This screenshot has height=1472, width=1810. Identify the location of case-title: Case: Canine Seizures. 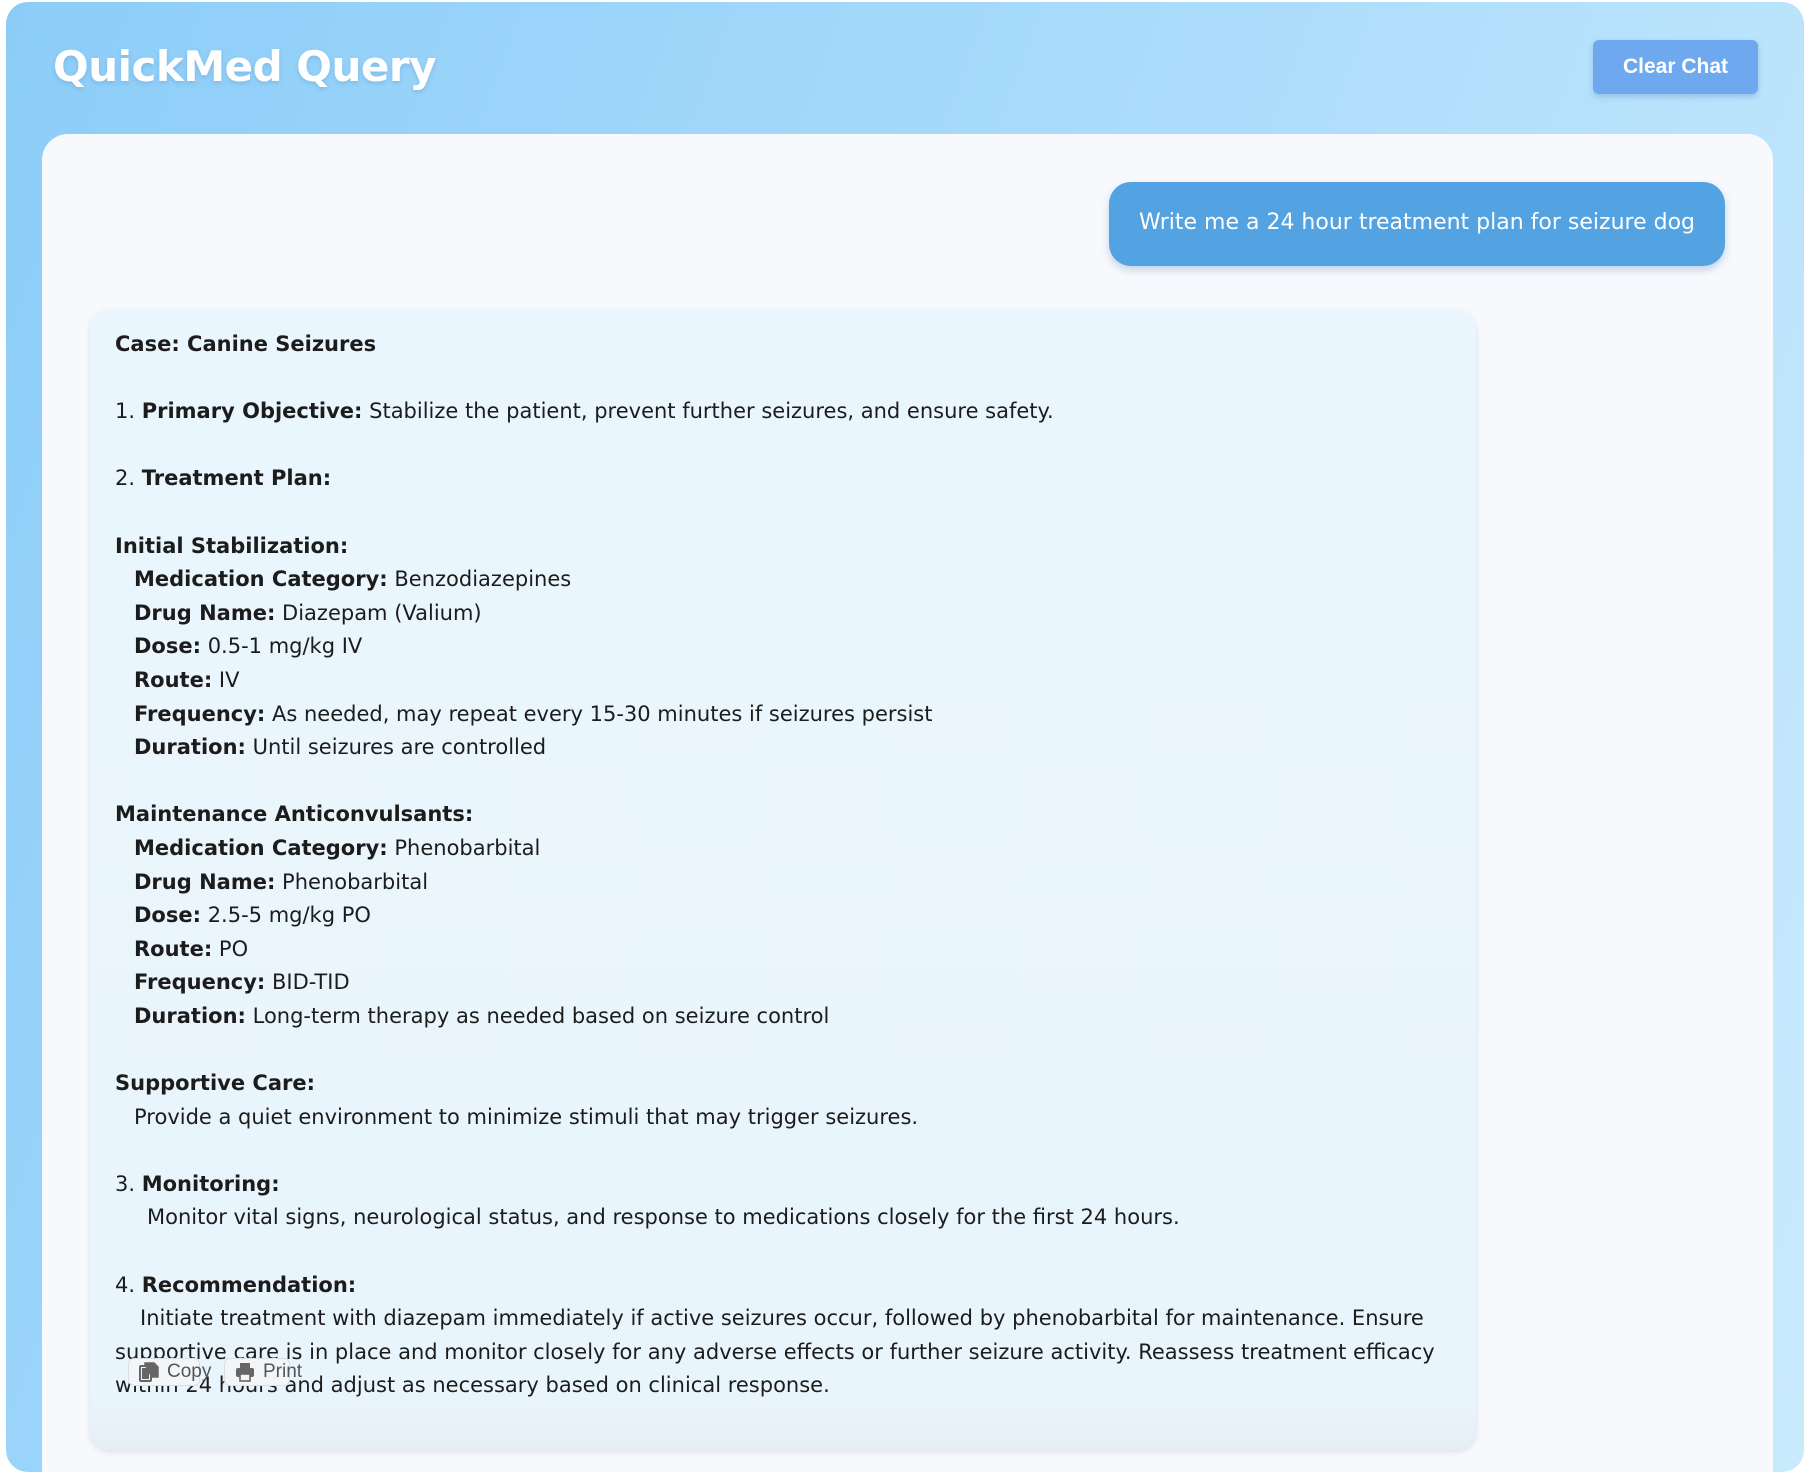
(246, 344).